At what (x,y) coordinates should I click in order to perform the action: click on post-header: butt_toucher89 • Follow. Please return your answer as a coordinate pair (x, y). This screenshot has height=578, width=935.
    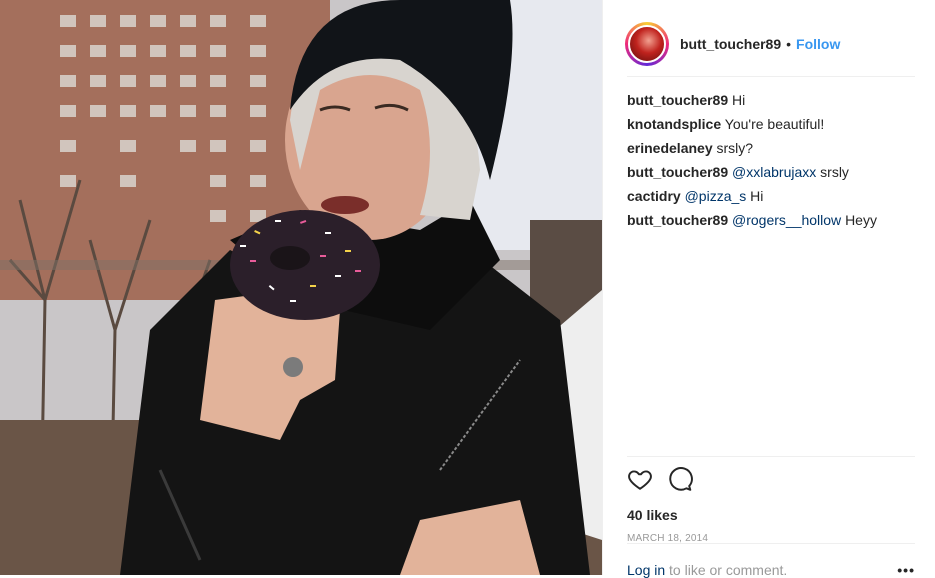
    Looking at the image, I should click on (770, 44).